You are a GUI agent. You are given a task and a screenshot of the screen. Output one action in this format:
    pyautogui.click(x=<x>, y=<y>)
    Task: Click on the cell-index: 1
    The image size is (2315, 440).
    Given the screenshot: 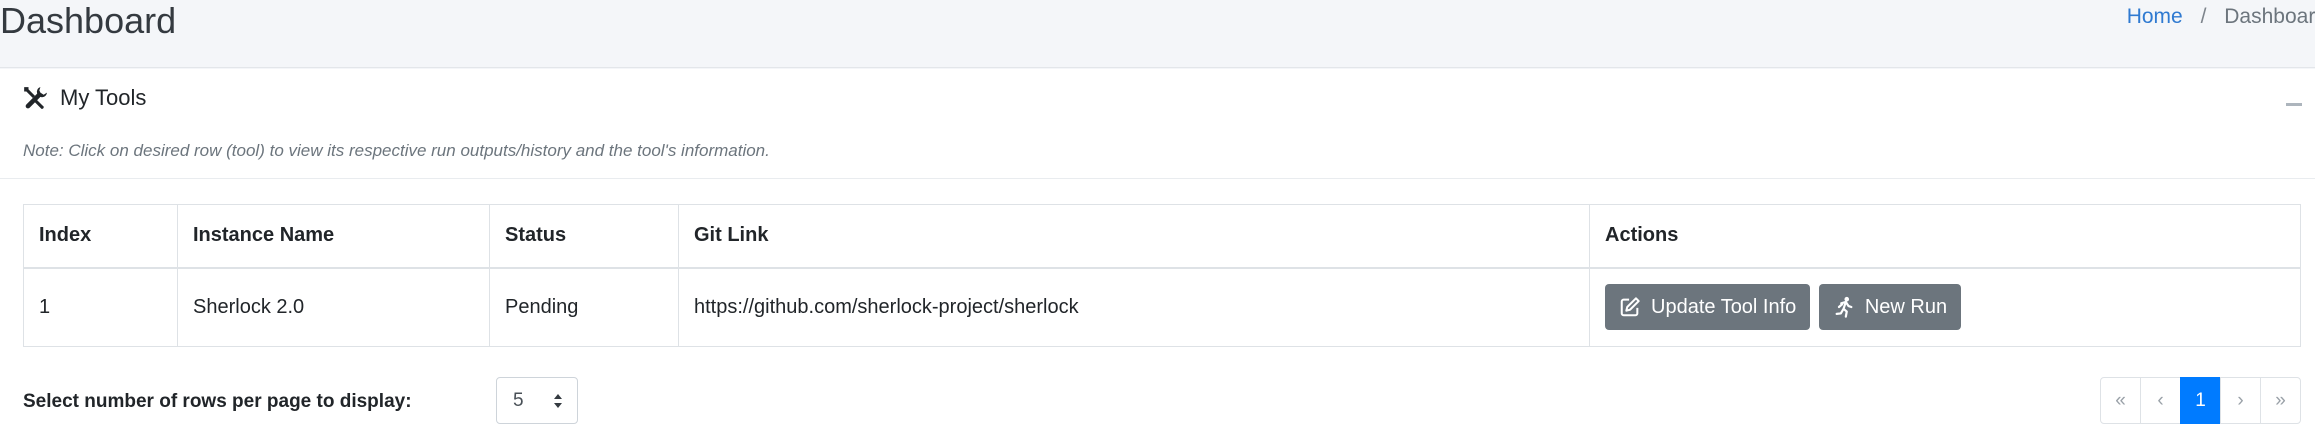 What is the action you would take?
    pyautogui.click(x=100, y=307)
    